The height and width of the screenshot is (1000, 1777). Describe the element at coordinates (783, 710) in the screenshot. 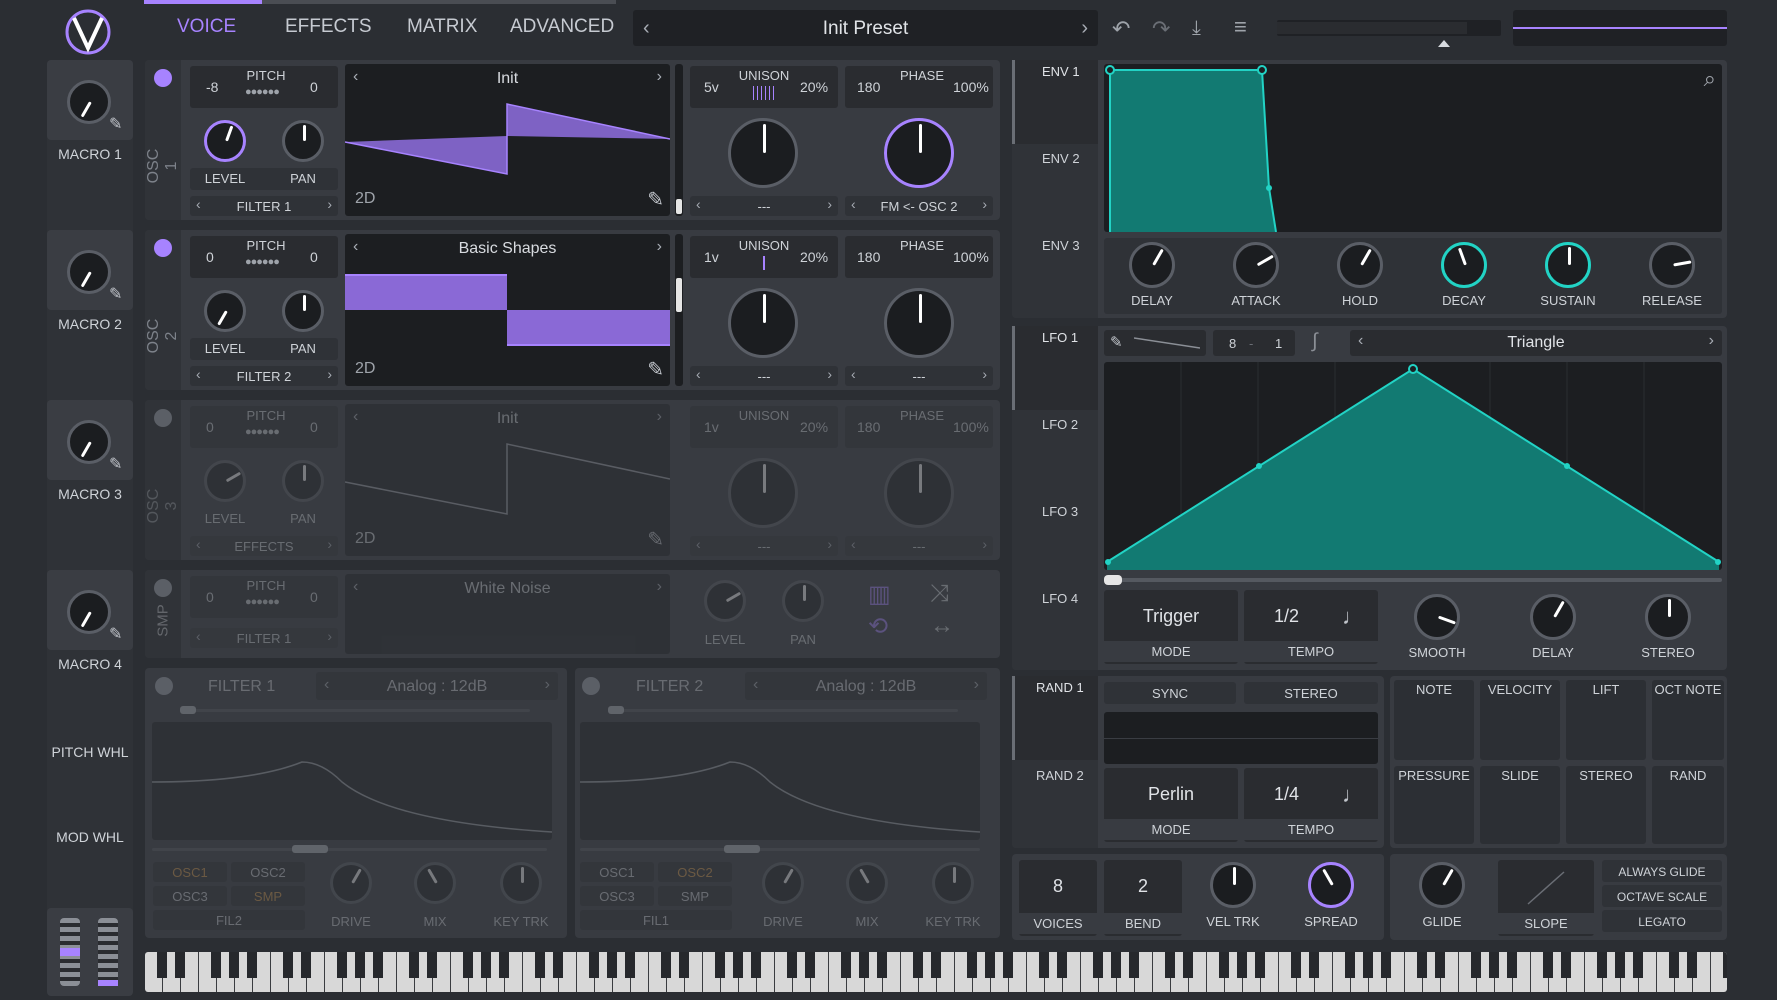

I see `filter-2-morph-slider` at that location.